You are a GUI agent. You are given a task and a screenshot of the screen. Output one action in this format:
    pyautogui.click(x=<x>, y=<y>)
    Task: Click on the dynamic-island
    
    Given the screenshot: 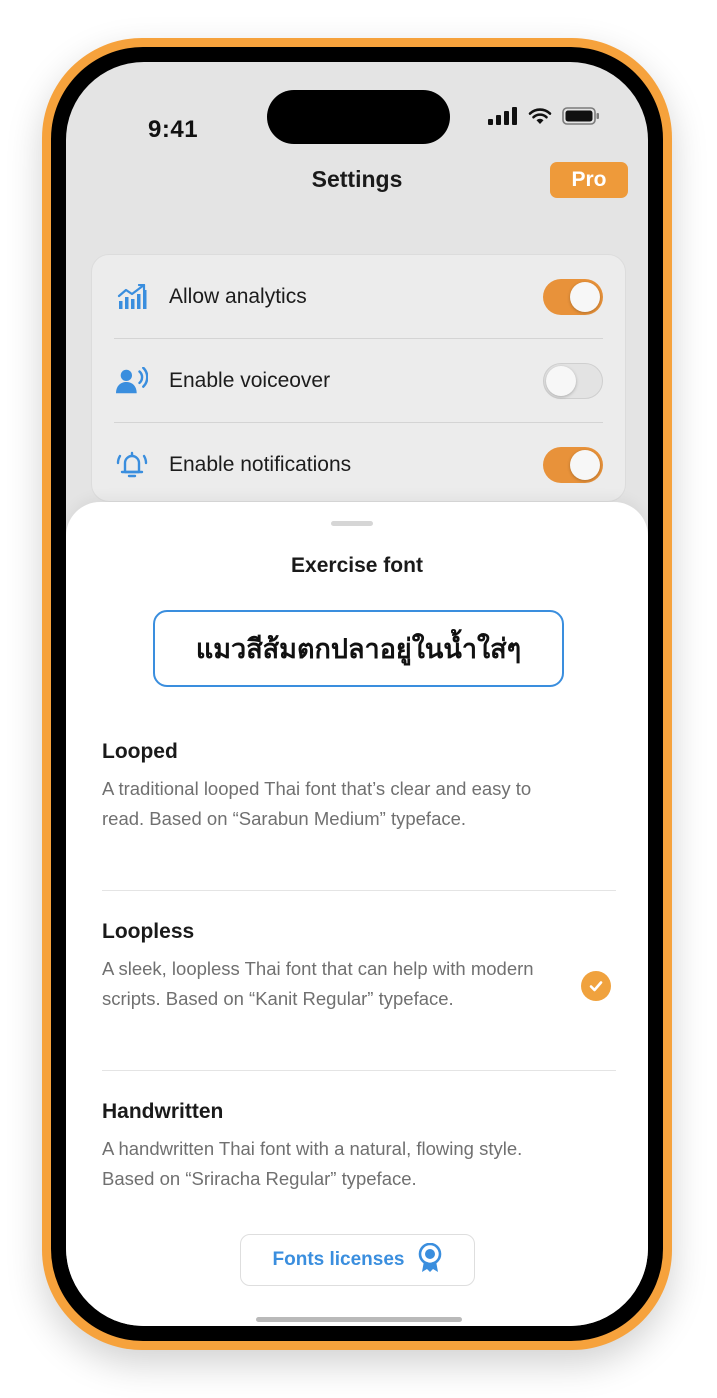 What is the action you would take?
    pyautogui.click(x=358, y=117)
    